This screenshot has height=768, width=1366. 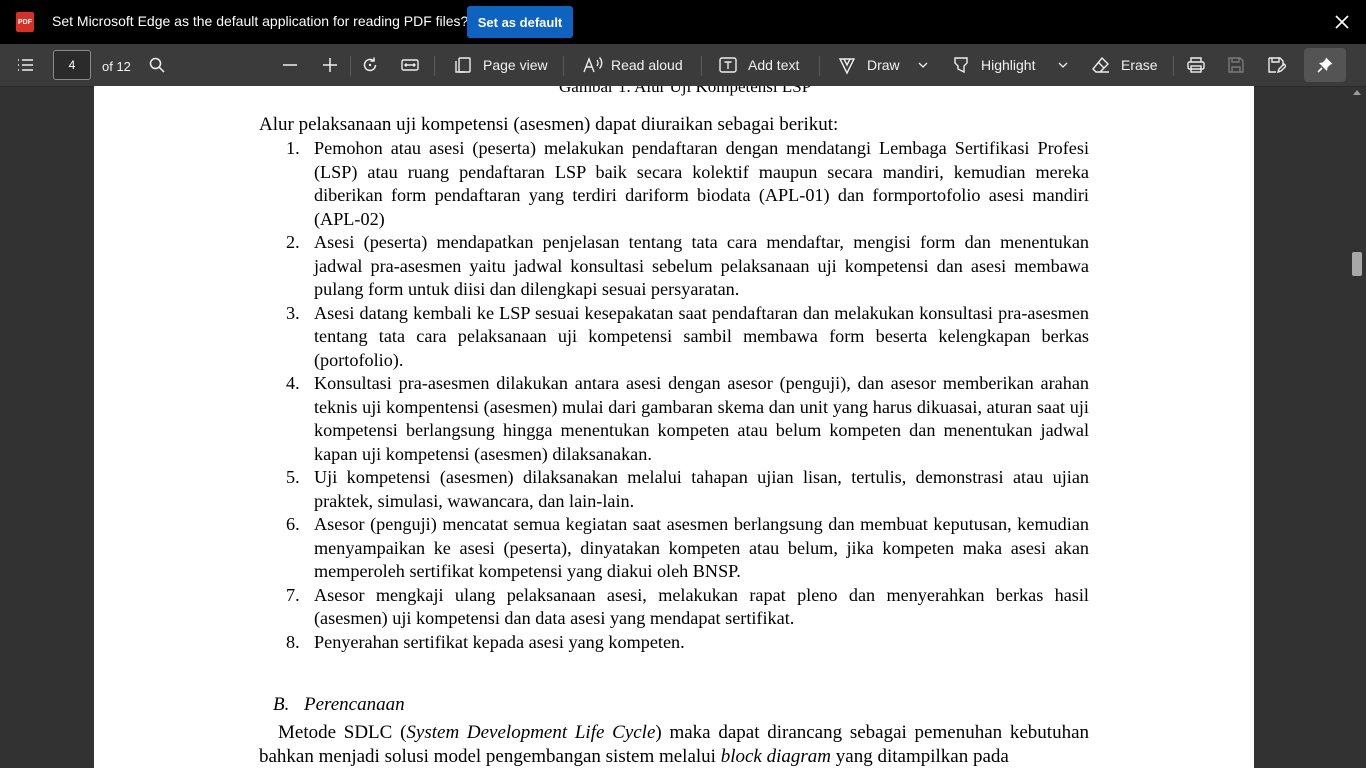 I want to click on zoom-out-icon, so click(x=290, y=65).